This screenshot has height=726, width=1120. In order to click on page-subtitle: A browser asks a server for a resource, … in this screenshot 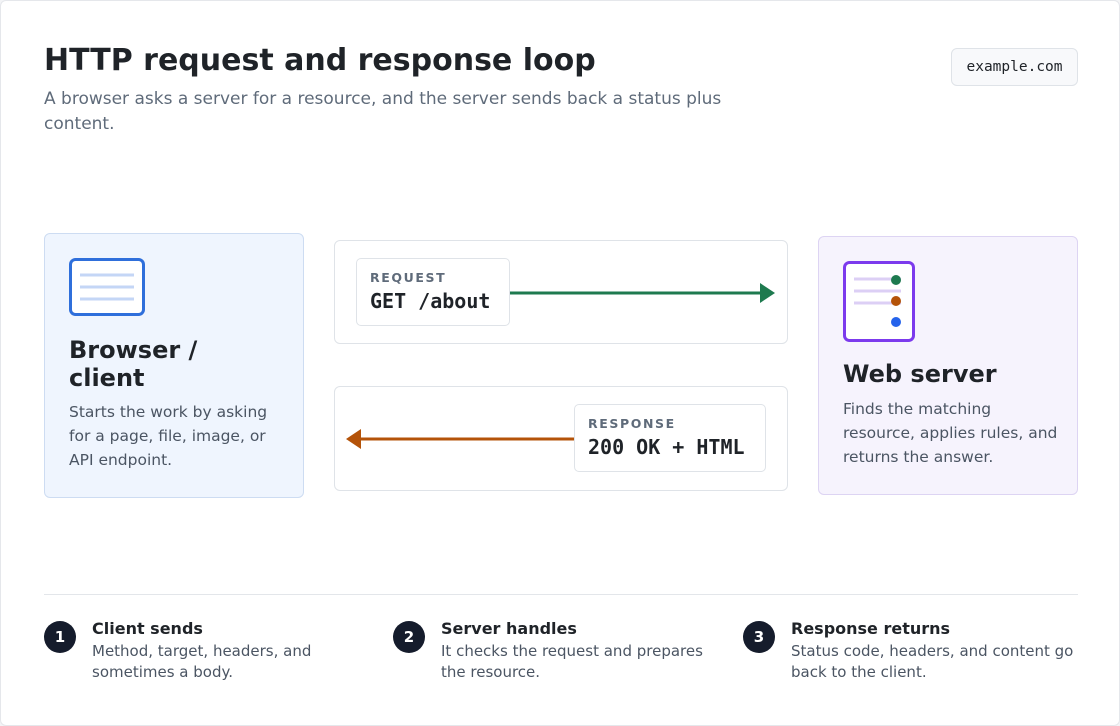, I will do `click(383, 111)`.